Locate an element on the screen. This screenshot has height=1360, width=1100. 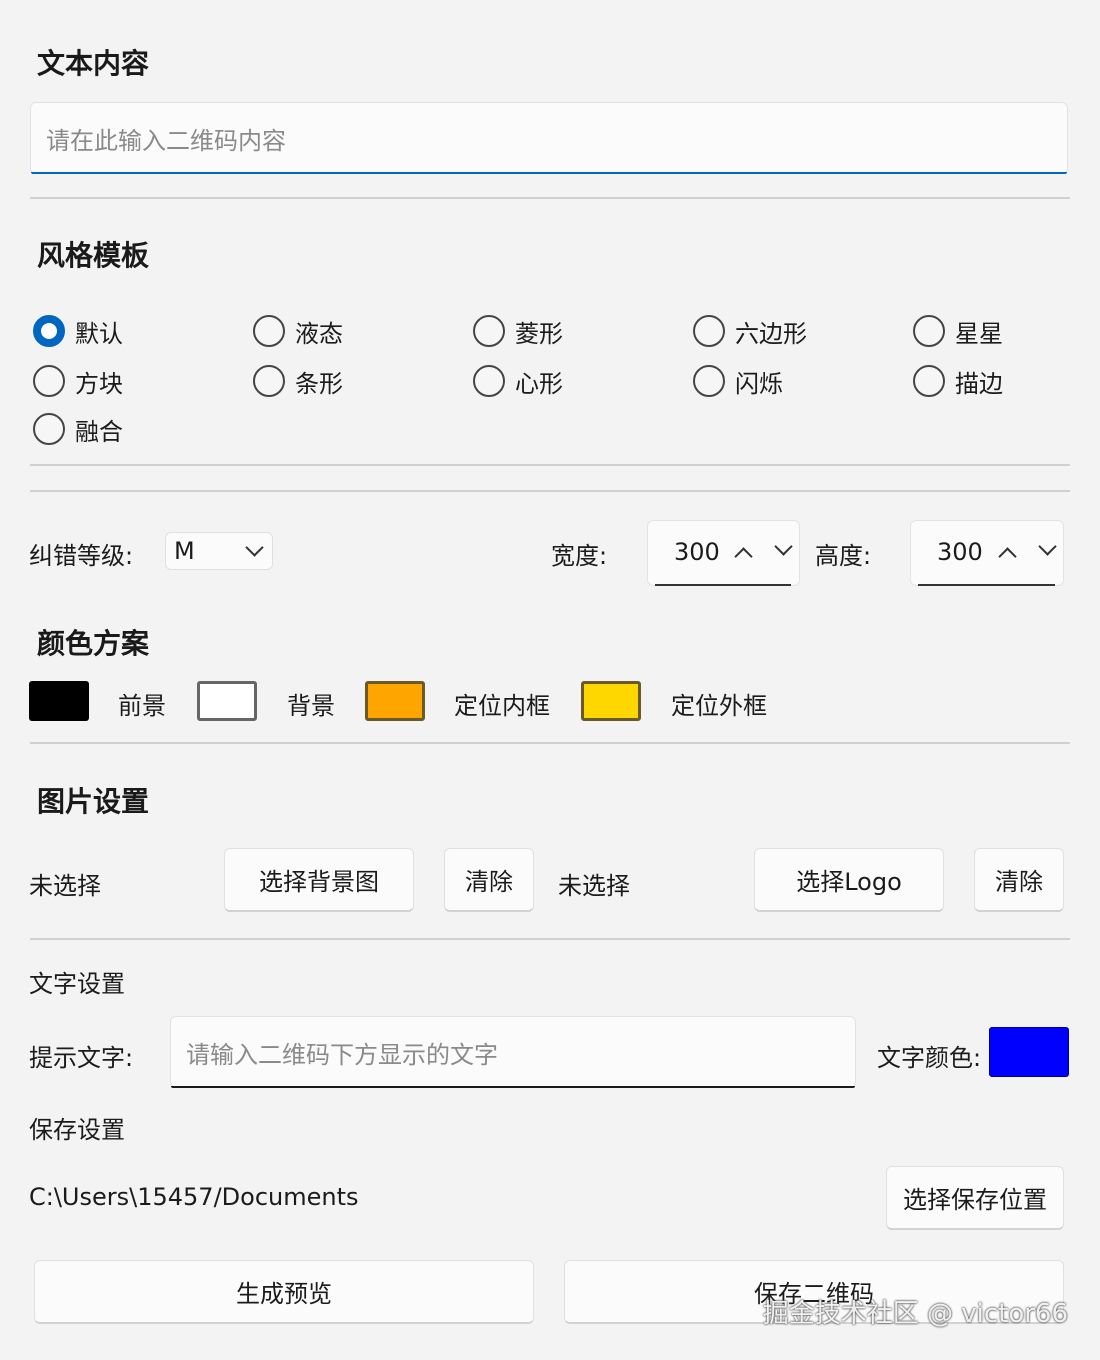
choose-save-location-button: 选择保存位置 is located at coordinates (975, 1198).